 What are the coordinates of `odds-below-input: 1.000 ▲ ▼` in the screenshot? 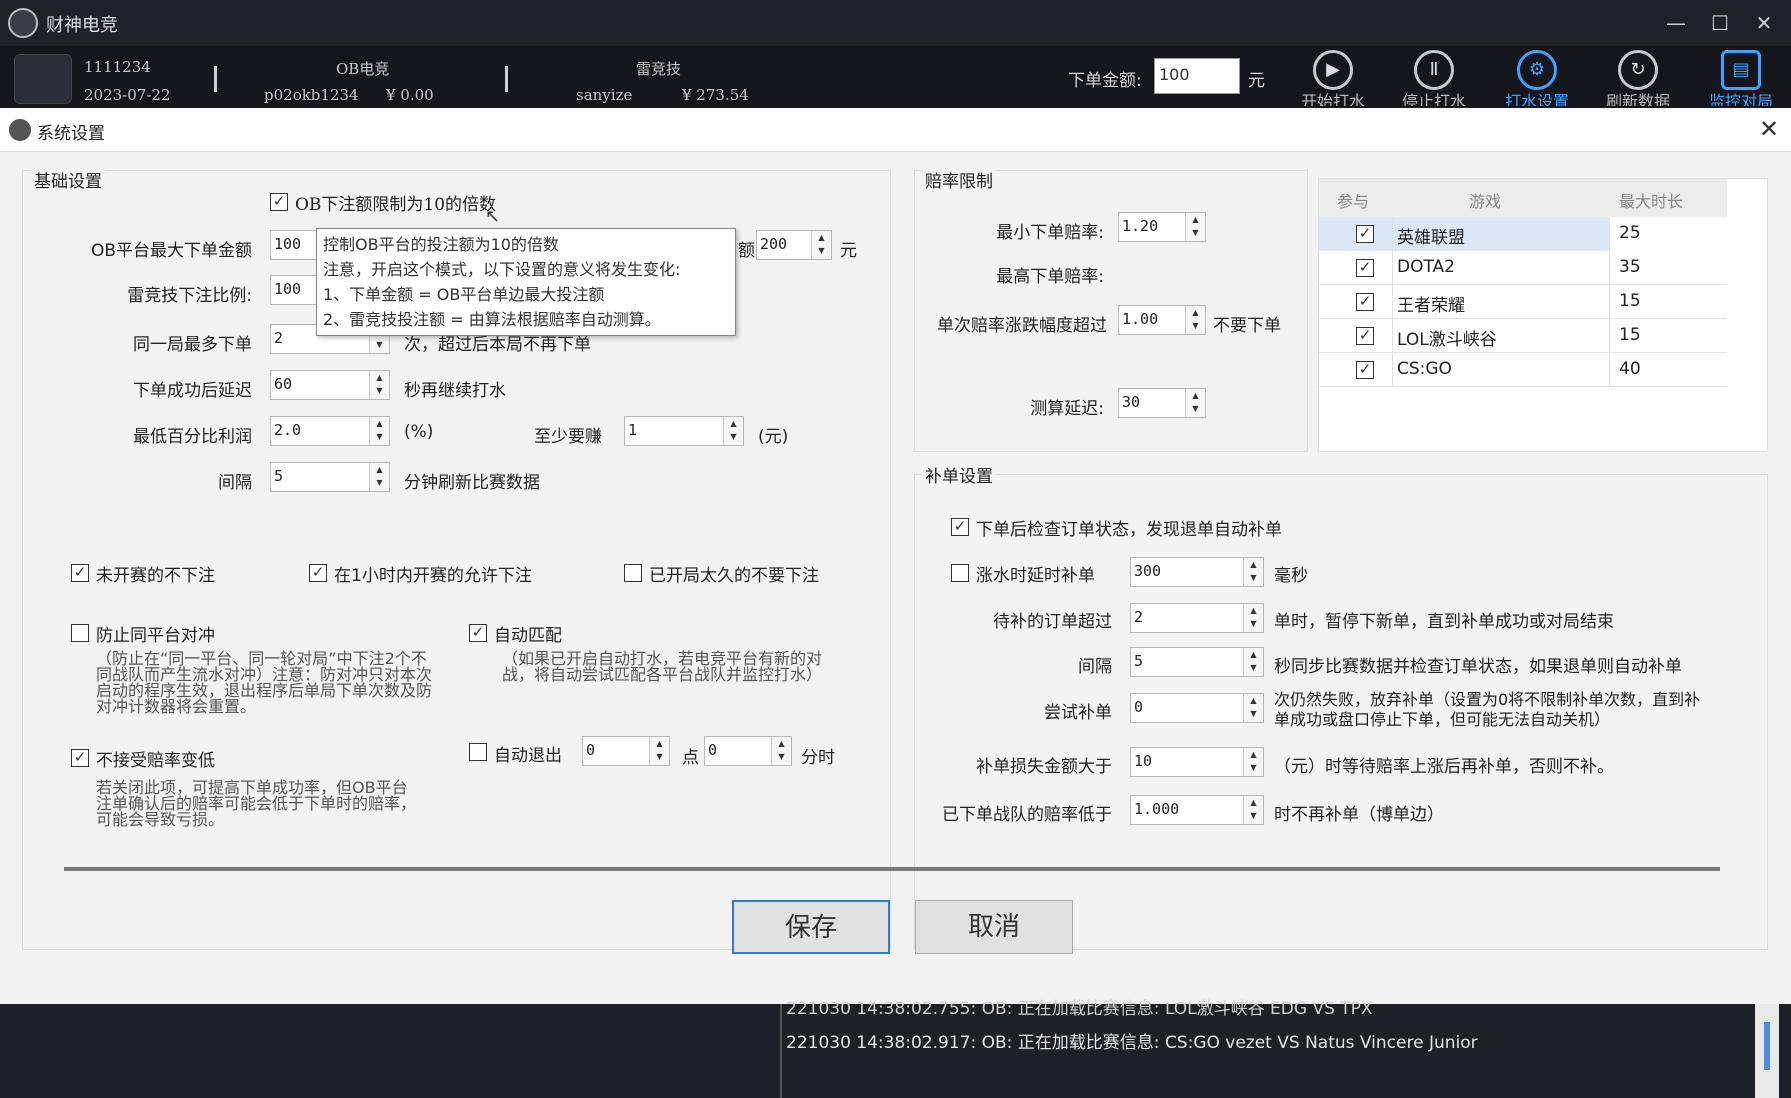 It's located at (1197, 810).